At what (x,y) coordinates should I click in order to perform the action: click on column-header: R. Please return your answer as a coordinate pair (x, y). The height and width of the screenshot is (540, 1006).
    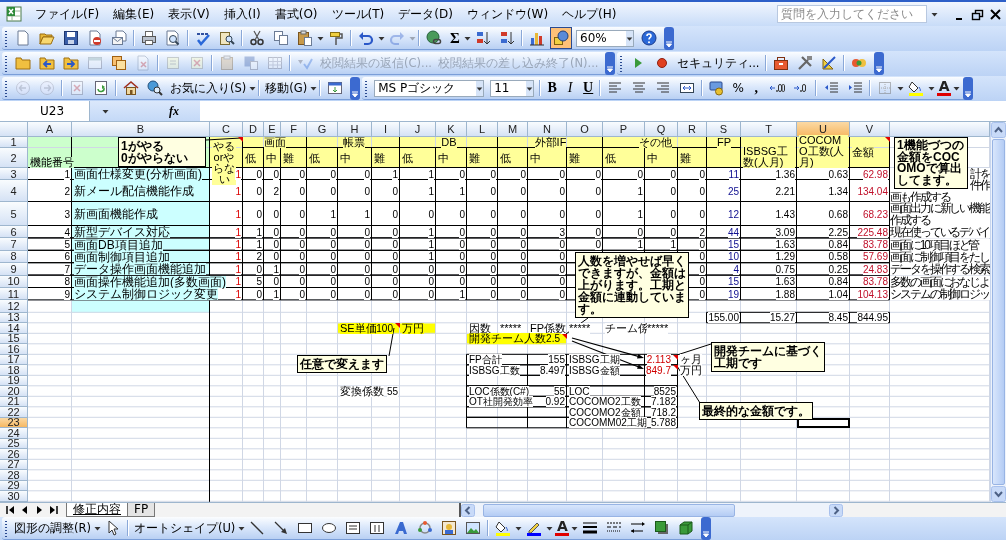
    Looking at the image, I should click on (692, 129).